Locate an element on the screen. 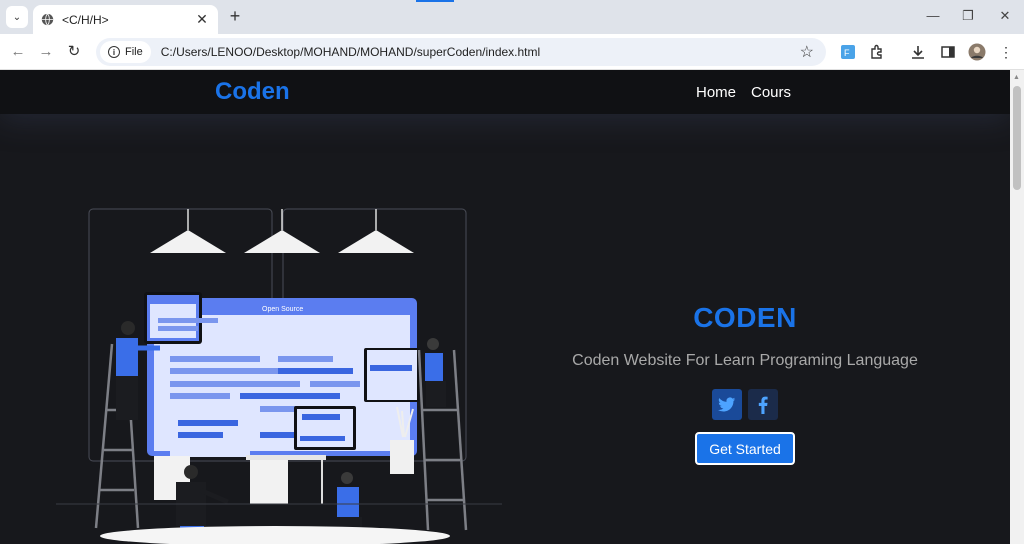  facebook-icon is located at coordinates (763, 405).